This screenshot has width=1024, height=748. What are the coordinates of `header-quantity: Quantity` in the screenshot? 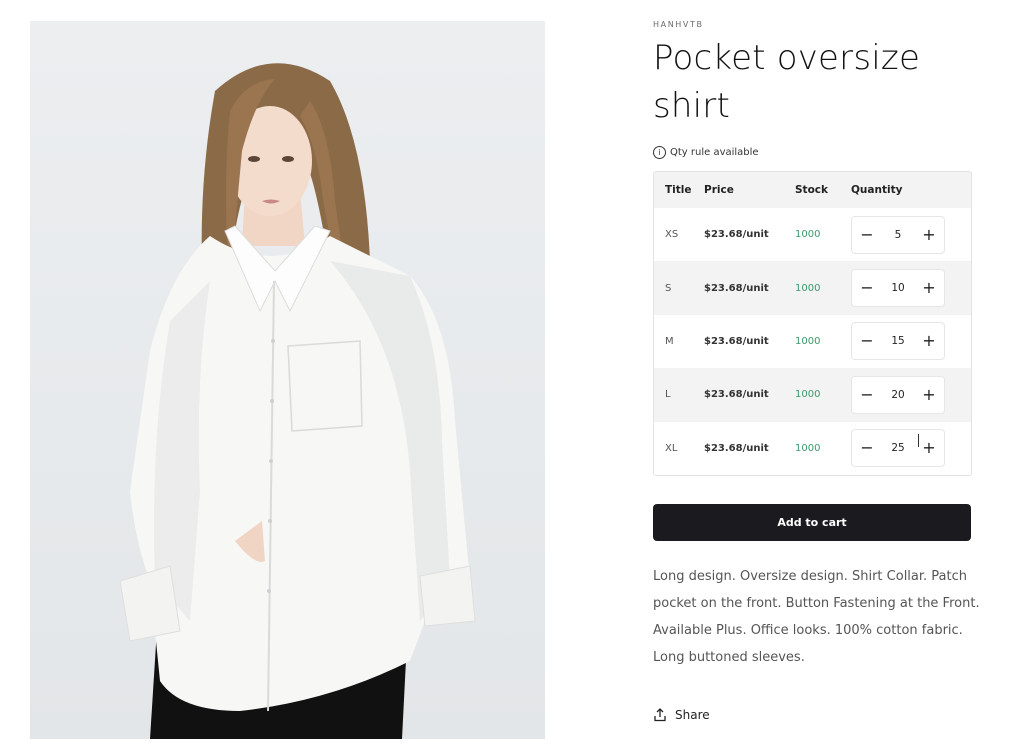 It's located at (877, 190).